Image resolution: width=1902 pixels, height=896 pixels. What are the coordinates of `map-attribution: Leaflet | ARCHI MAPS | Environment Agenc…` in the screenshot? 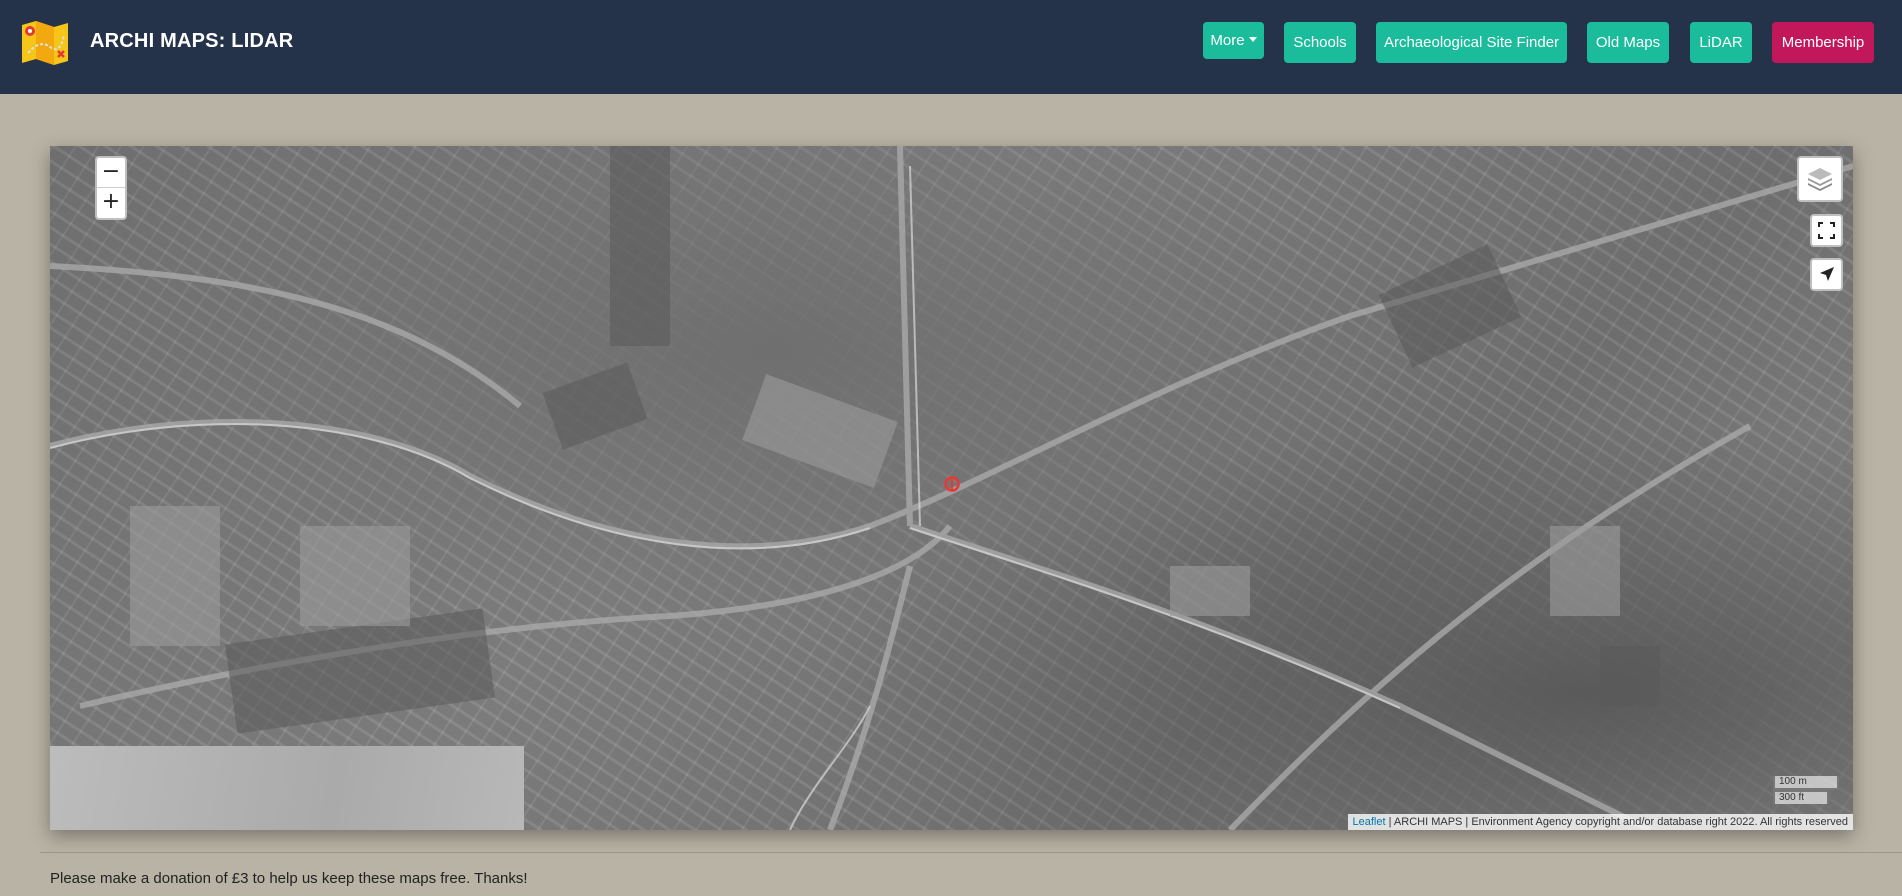 It's located at (1600, 822).